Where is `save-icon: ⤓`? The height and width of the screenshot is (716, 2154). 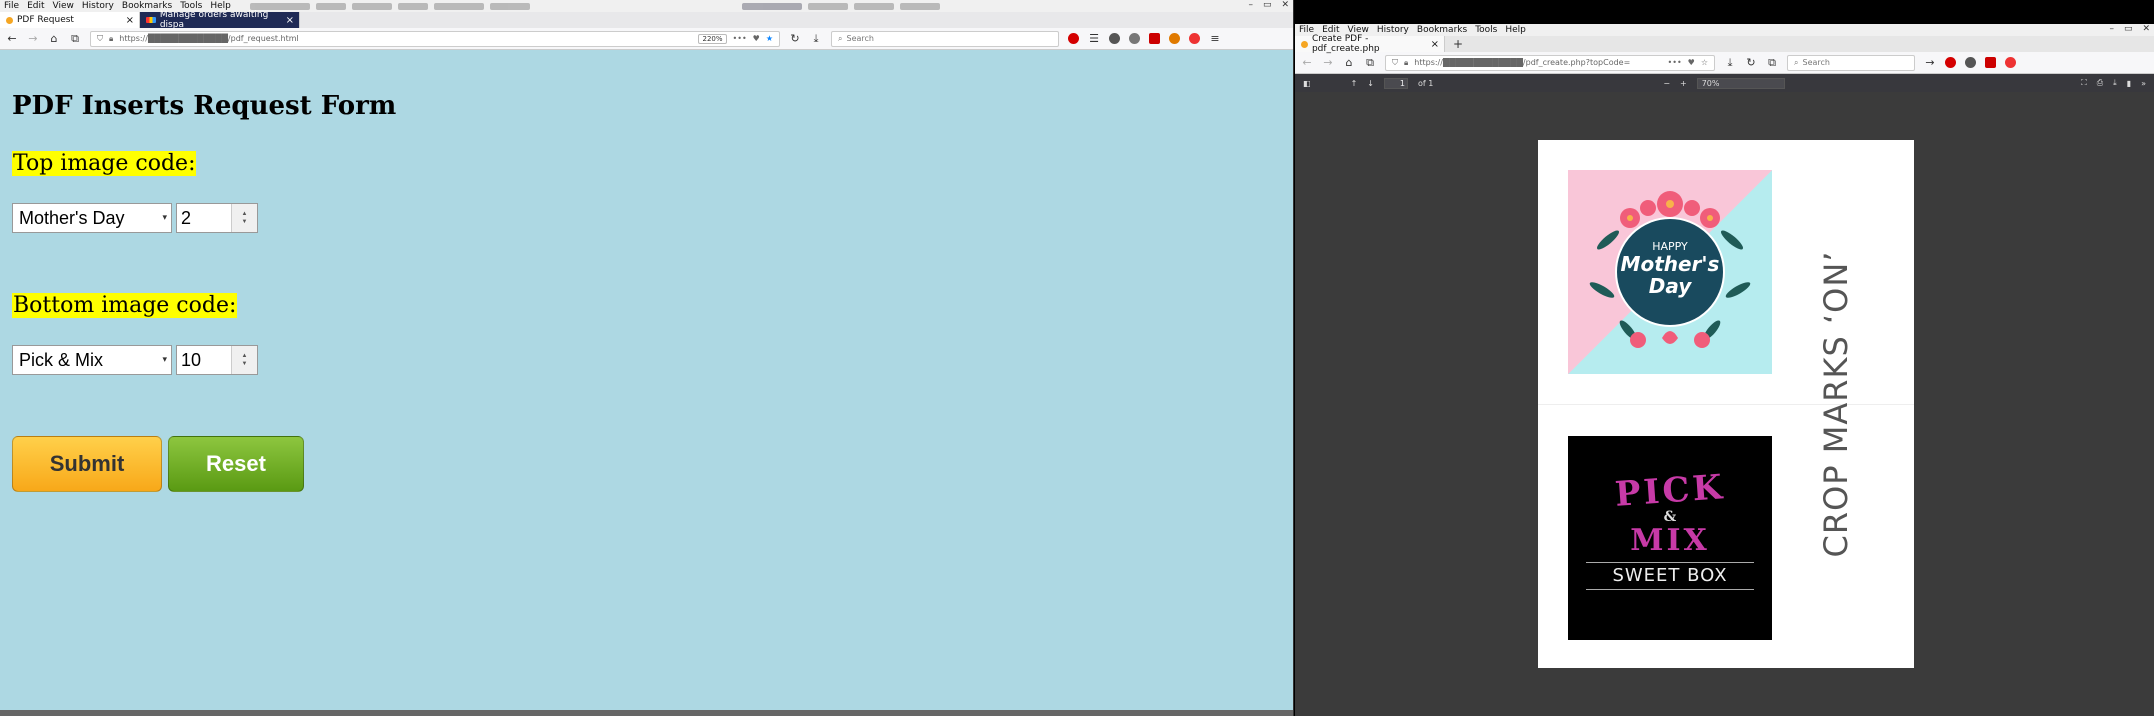
save-icon: ⤓ is located at coordinates (2115, 83).